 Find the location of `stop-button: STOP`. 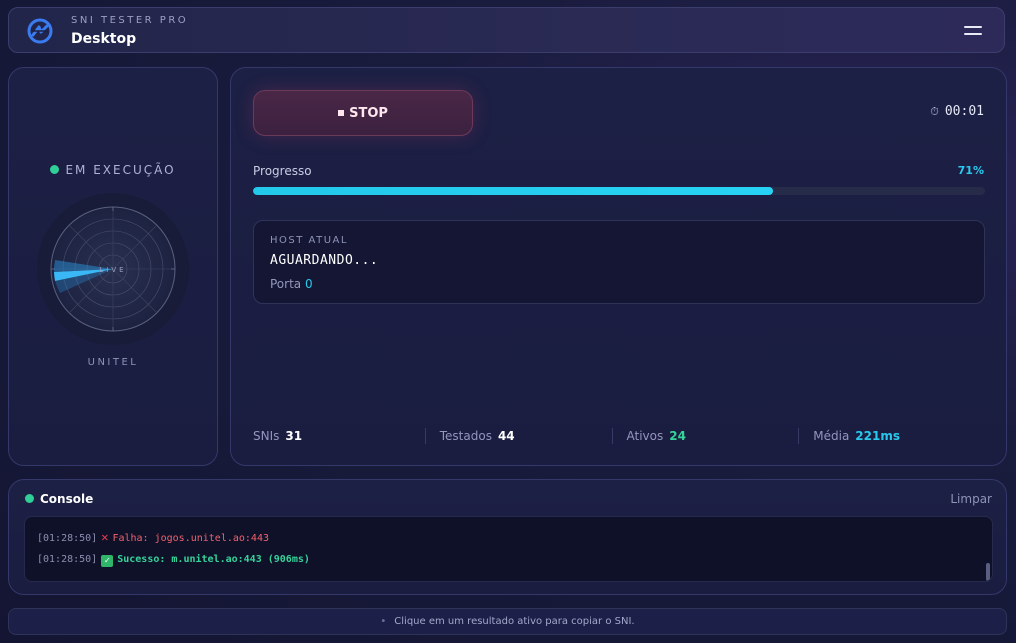

stop-button: STOP is located at coordinates (363, 113).